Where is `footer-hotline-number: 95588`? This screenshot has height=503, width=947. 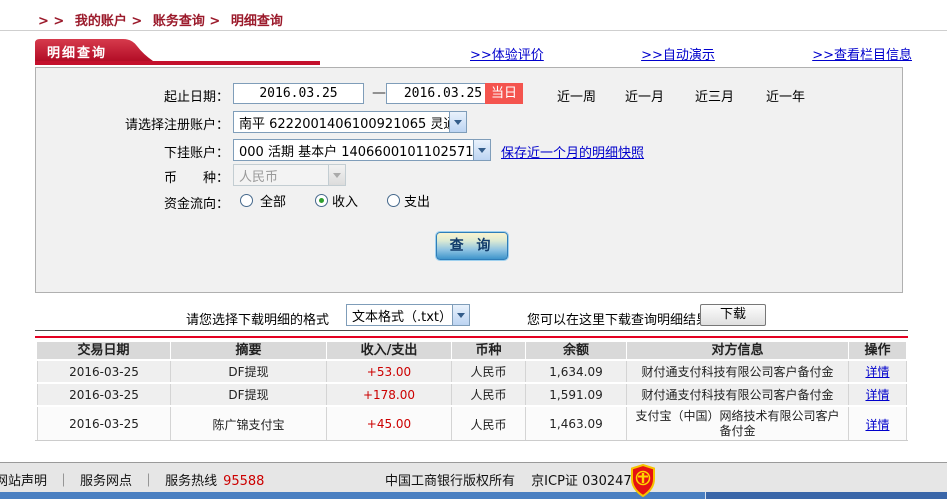
footer-hotline-number: 95588 is located at coordinates (244, 481).